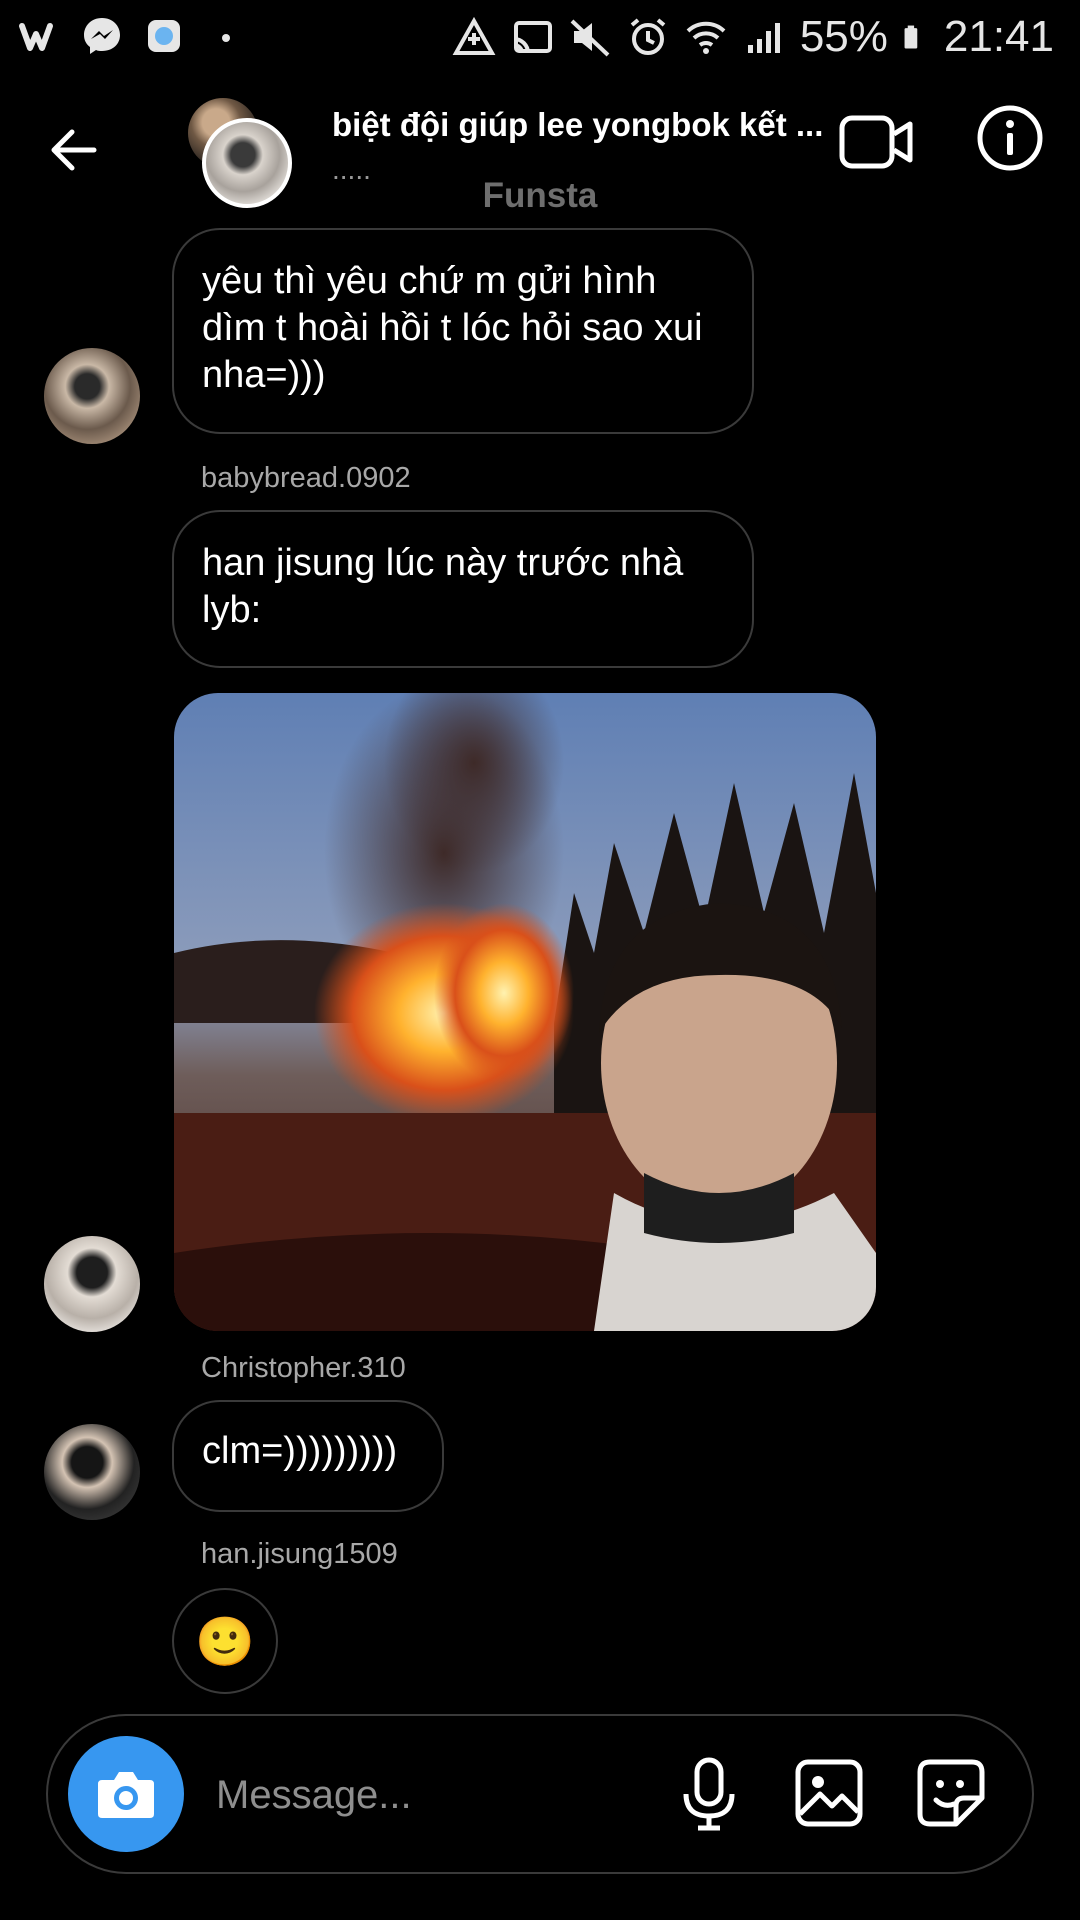 The image size is (1080, 1920). I want to click on account-label: Funsta, so click(540, 195).